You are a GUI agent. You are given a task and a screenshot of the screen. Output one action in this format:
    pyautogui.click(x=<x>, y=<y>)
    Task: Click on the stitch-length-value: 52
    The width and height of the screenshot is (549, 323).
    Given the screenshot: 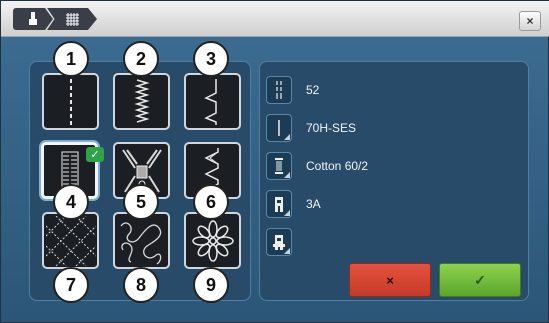 What is the action you would take?
    pyautogui.click(x=313, y=90)
    